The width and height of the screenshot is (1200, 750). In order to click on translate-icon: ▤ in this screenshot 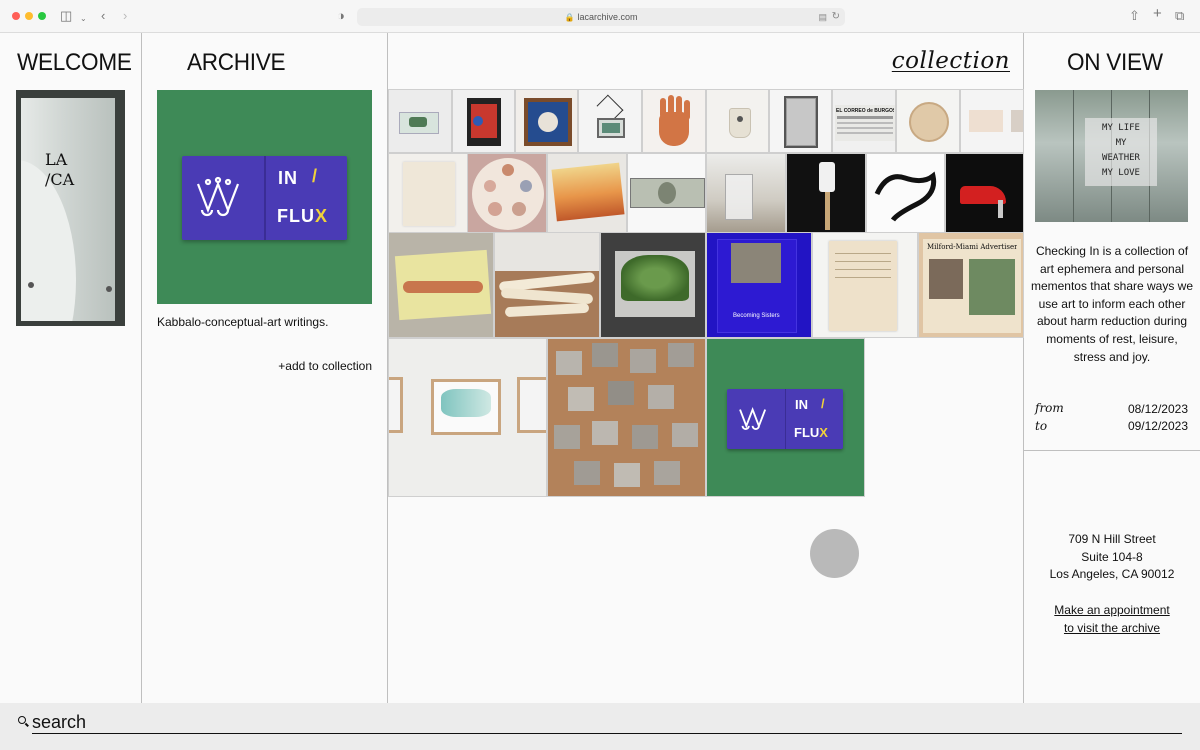, I will do `click(822, 17)`.